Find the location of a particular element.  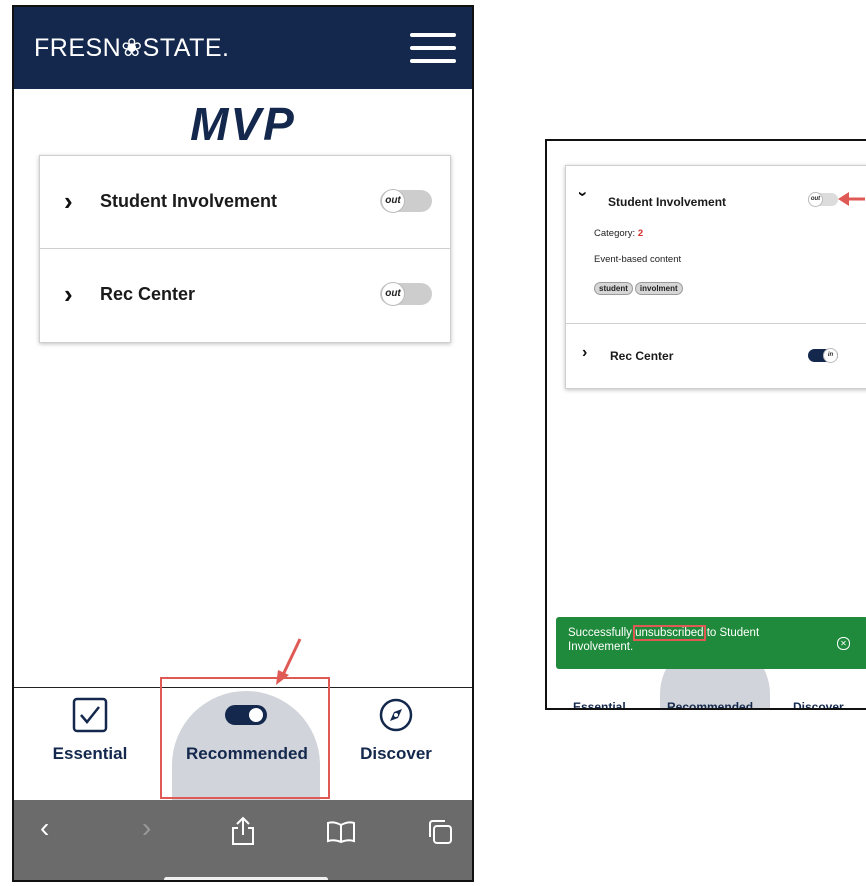

menu-icon is located at coordinates (433, 48).